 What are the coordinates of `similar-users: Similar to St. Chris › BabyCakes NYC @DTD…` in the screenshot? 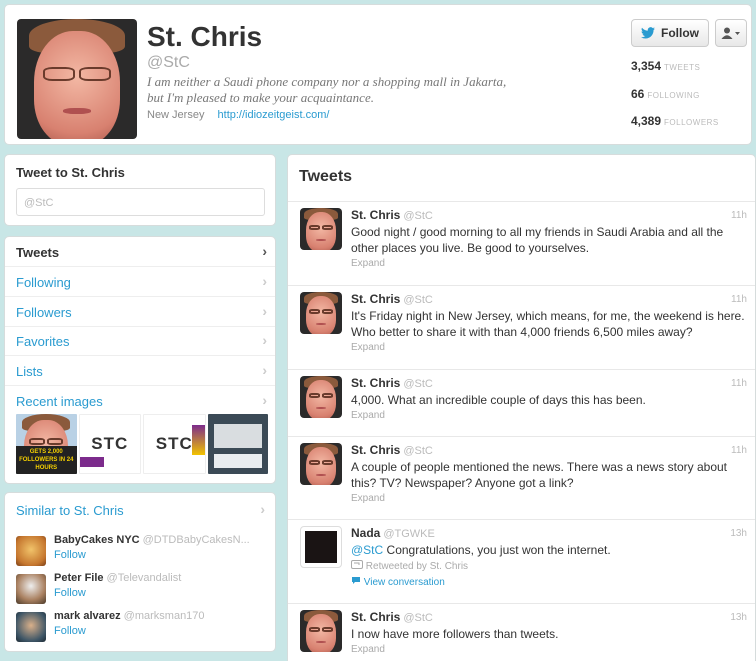 It's located at (140, 572).